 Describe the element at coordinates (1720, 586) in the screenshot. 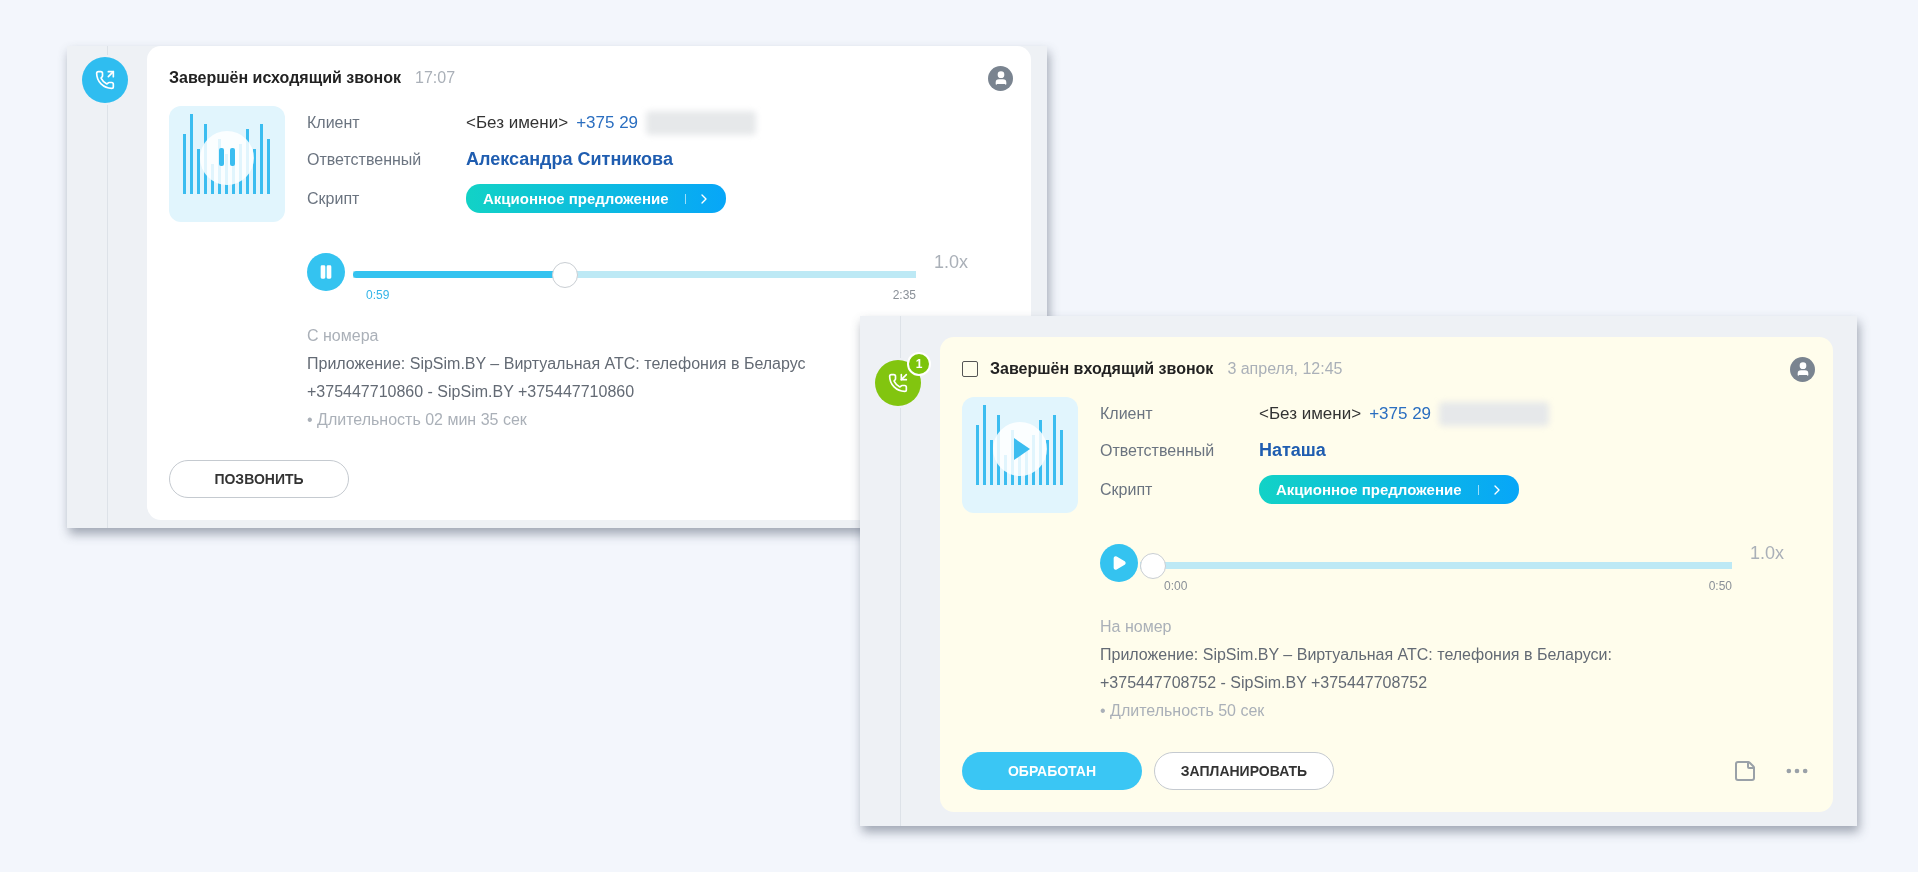

I see `total-time: 0:50` at that location.